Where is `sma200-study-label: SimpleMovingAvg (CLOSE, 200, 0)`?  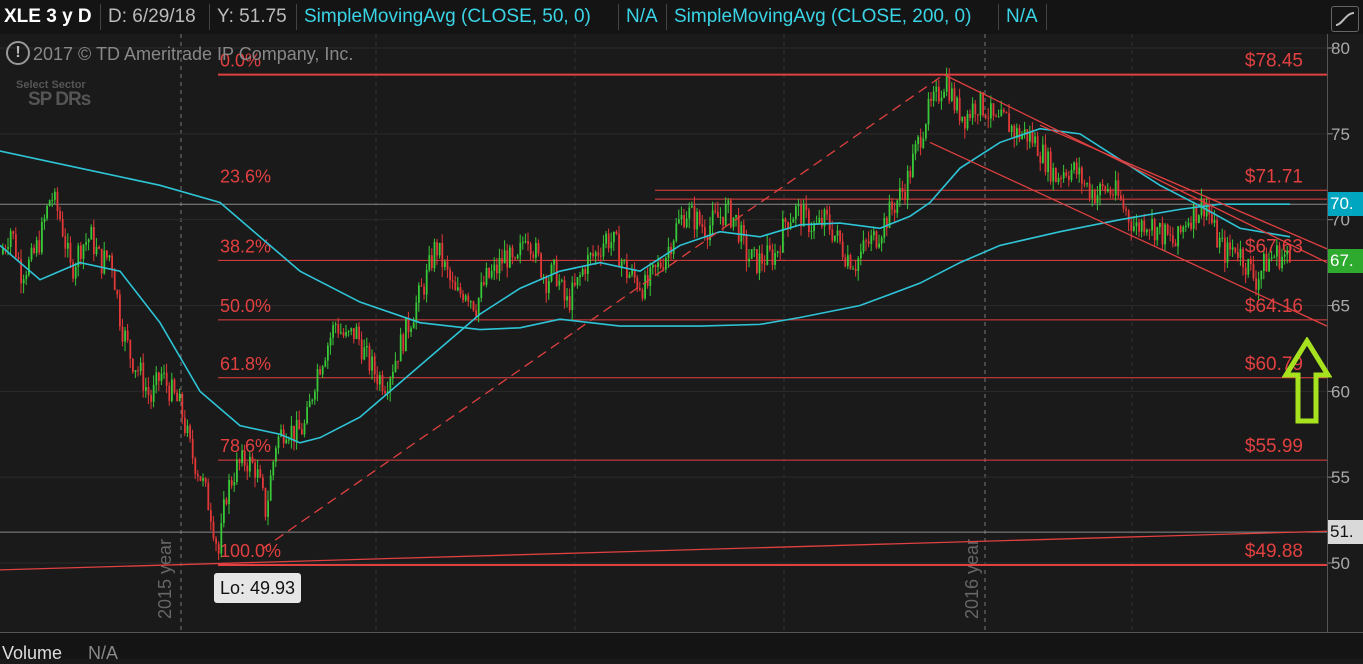
sma200-study-label: SimpleMovingAvg (CLOSE, 200, 0) is located at coordinates (822, 17).